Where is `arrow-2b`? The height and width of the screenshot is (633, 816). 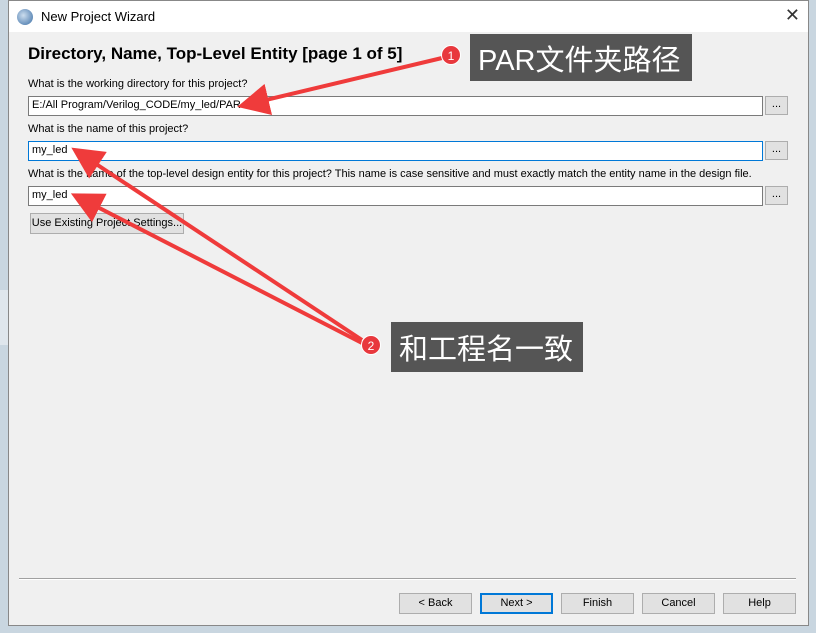 arrow-2b is located at coordinates (216, 269).